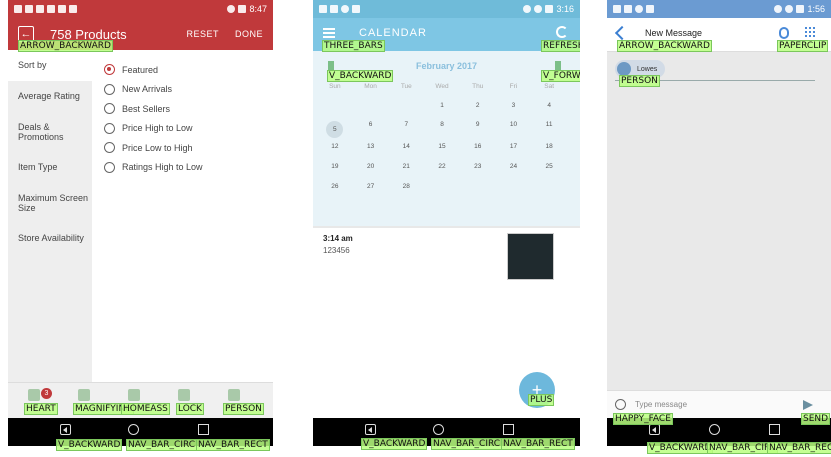 The height and width of the screenshot is (457, 831). What do you see at coordinates (478, 166) in the screenshot?
I see `day-cell: 23` at bounding box center [478, 166].